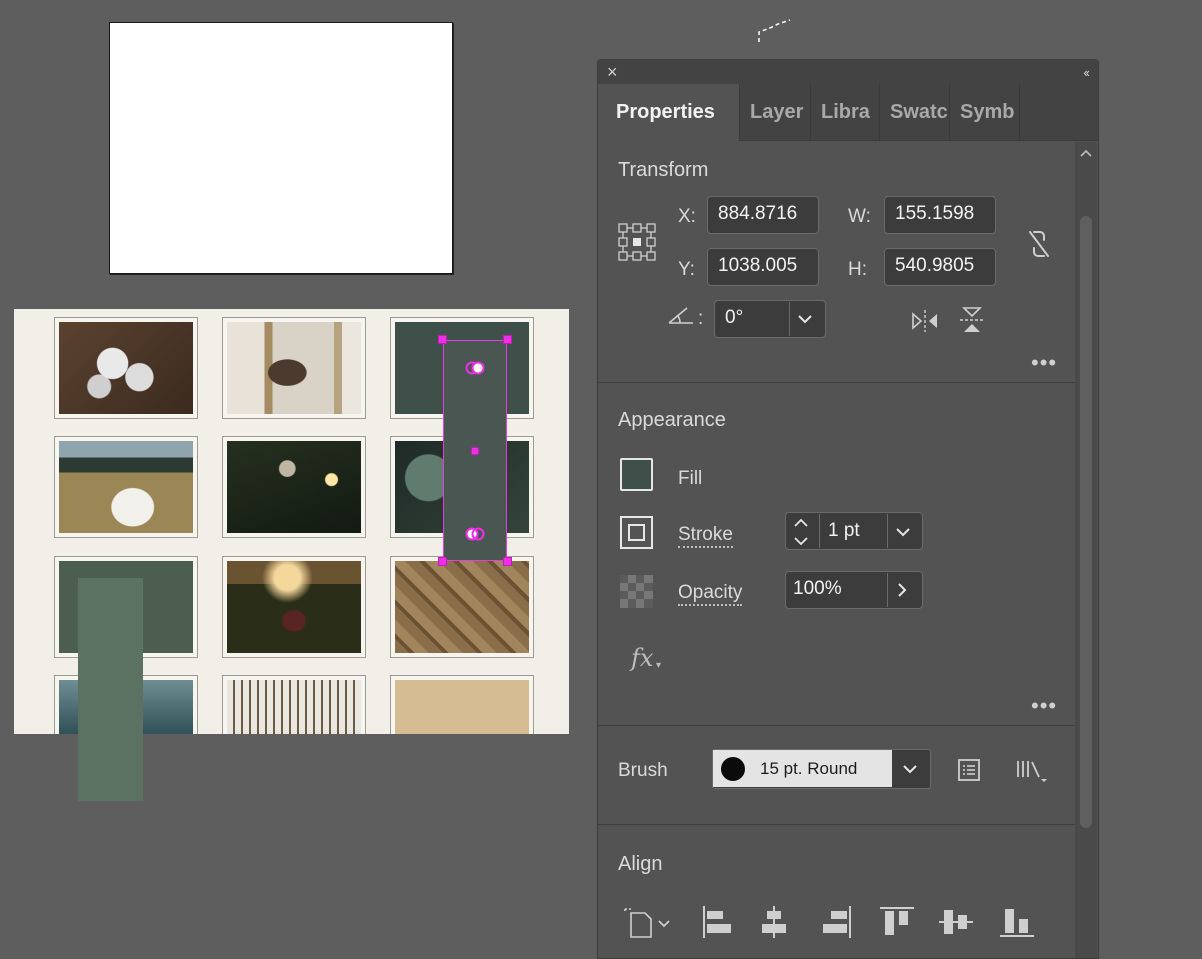  I want to click on stroke-weight-field: 1 pt, so click(853, 531).